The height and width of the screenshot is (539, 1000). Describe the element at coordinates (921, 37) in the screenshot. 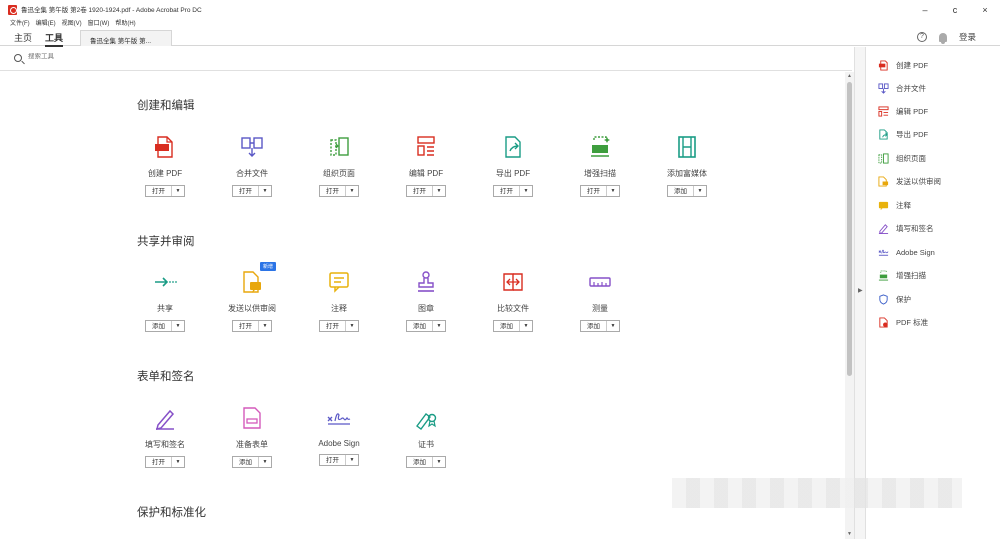

I see `help-icon: ?` at that location.